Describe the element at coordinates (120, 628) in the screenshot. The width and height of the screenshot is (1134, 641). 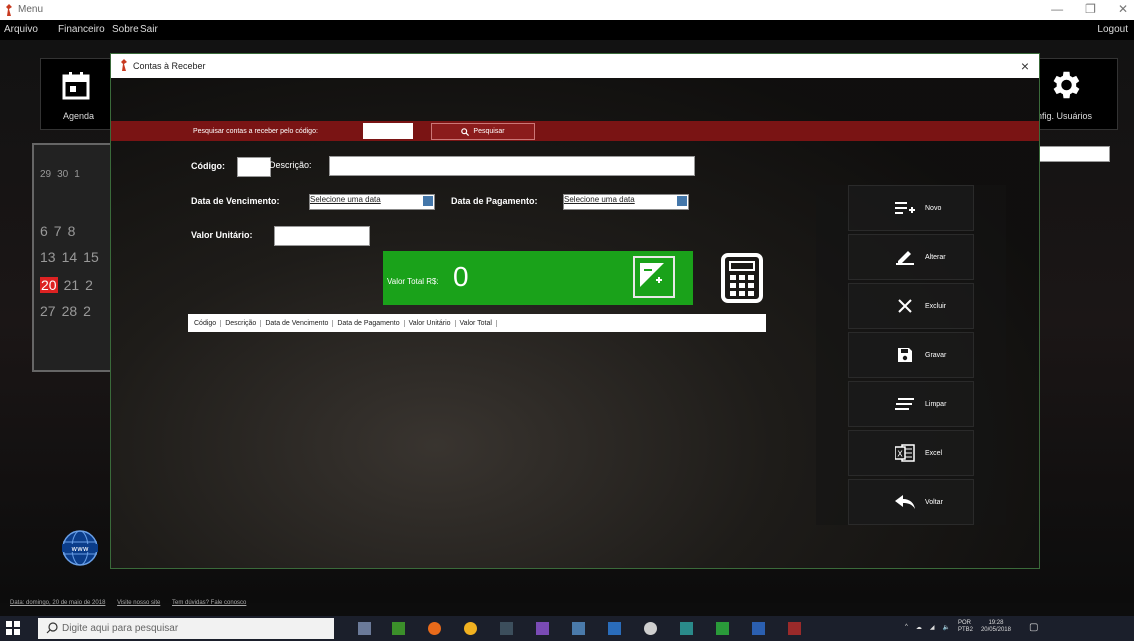
I see `taskbar-search-placeholder: Digite aqui para pesquisar` at that location.